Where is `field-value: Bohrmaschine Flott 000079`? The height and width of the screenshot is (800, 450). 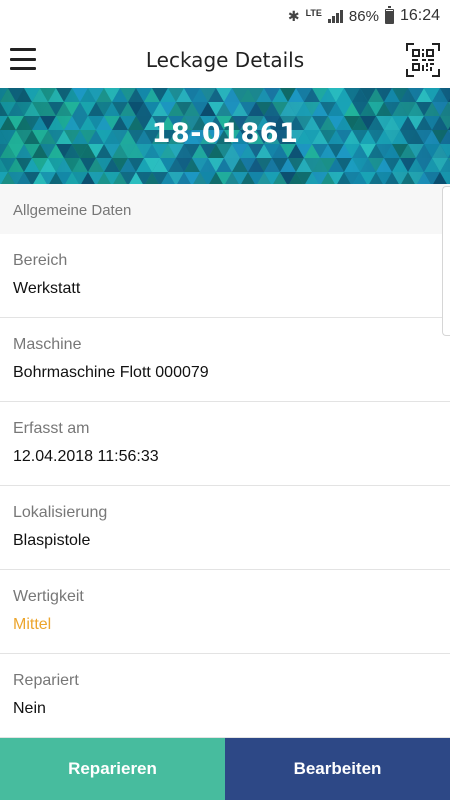
field-value: Bohrmaschine Flott 000079 is located at coordinates (111, 372).